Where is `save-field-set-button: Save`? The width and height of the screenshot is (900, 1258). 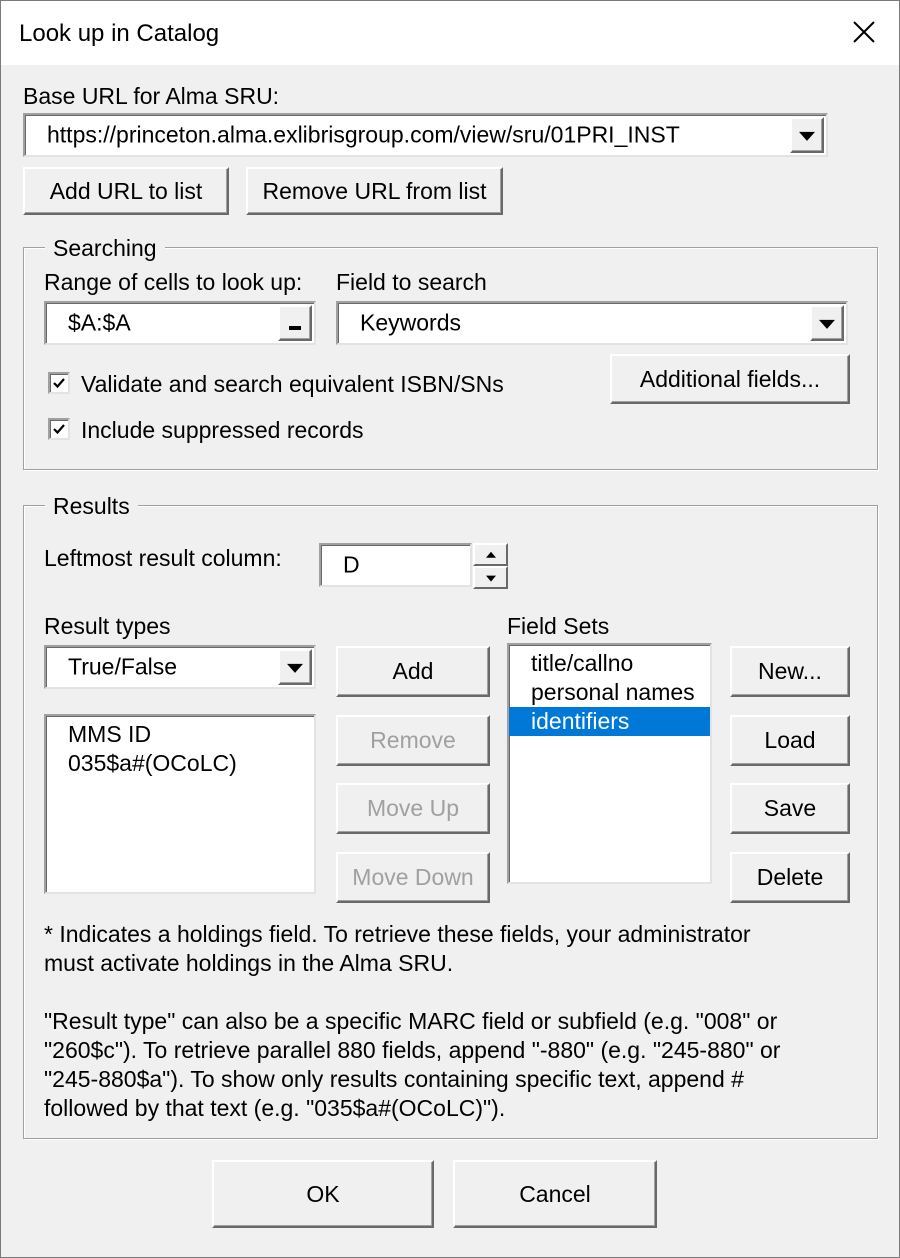 save-field-set-button: Save is located at coordinates (790, 808).